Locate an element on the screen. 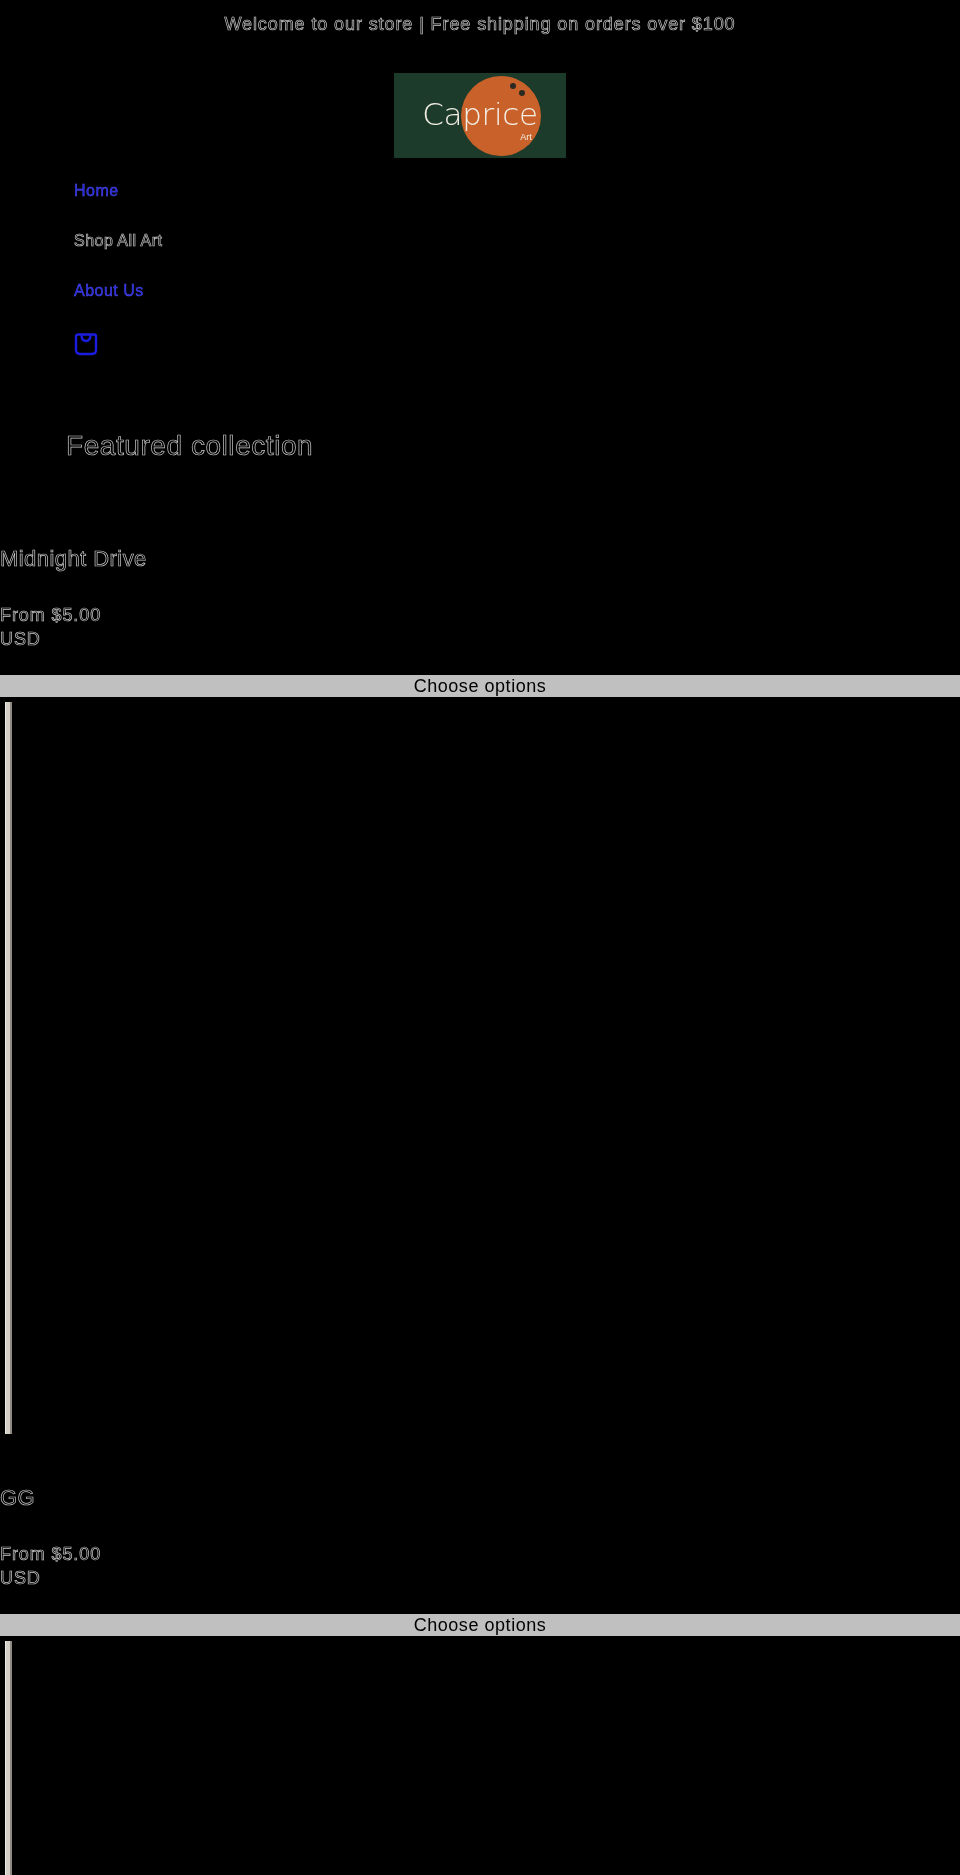  nav-link: Shop All Art is located at coordinates (118, 241).